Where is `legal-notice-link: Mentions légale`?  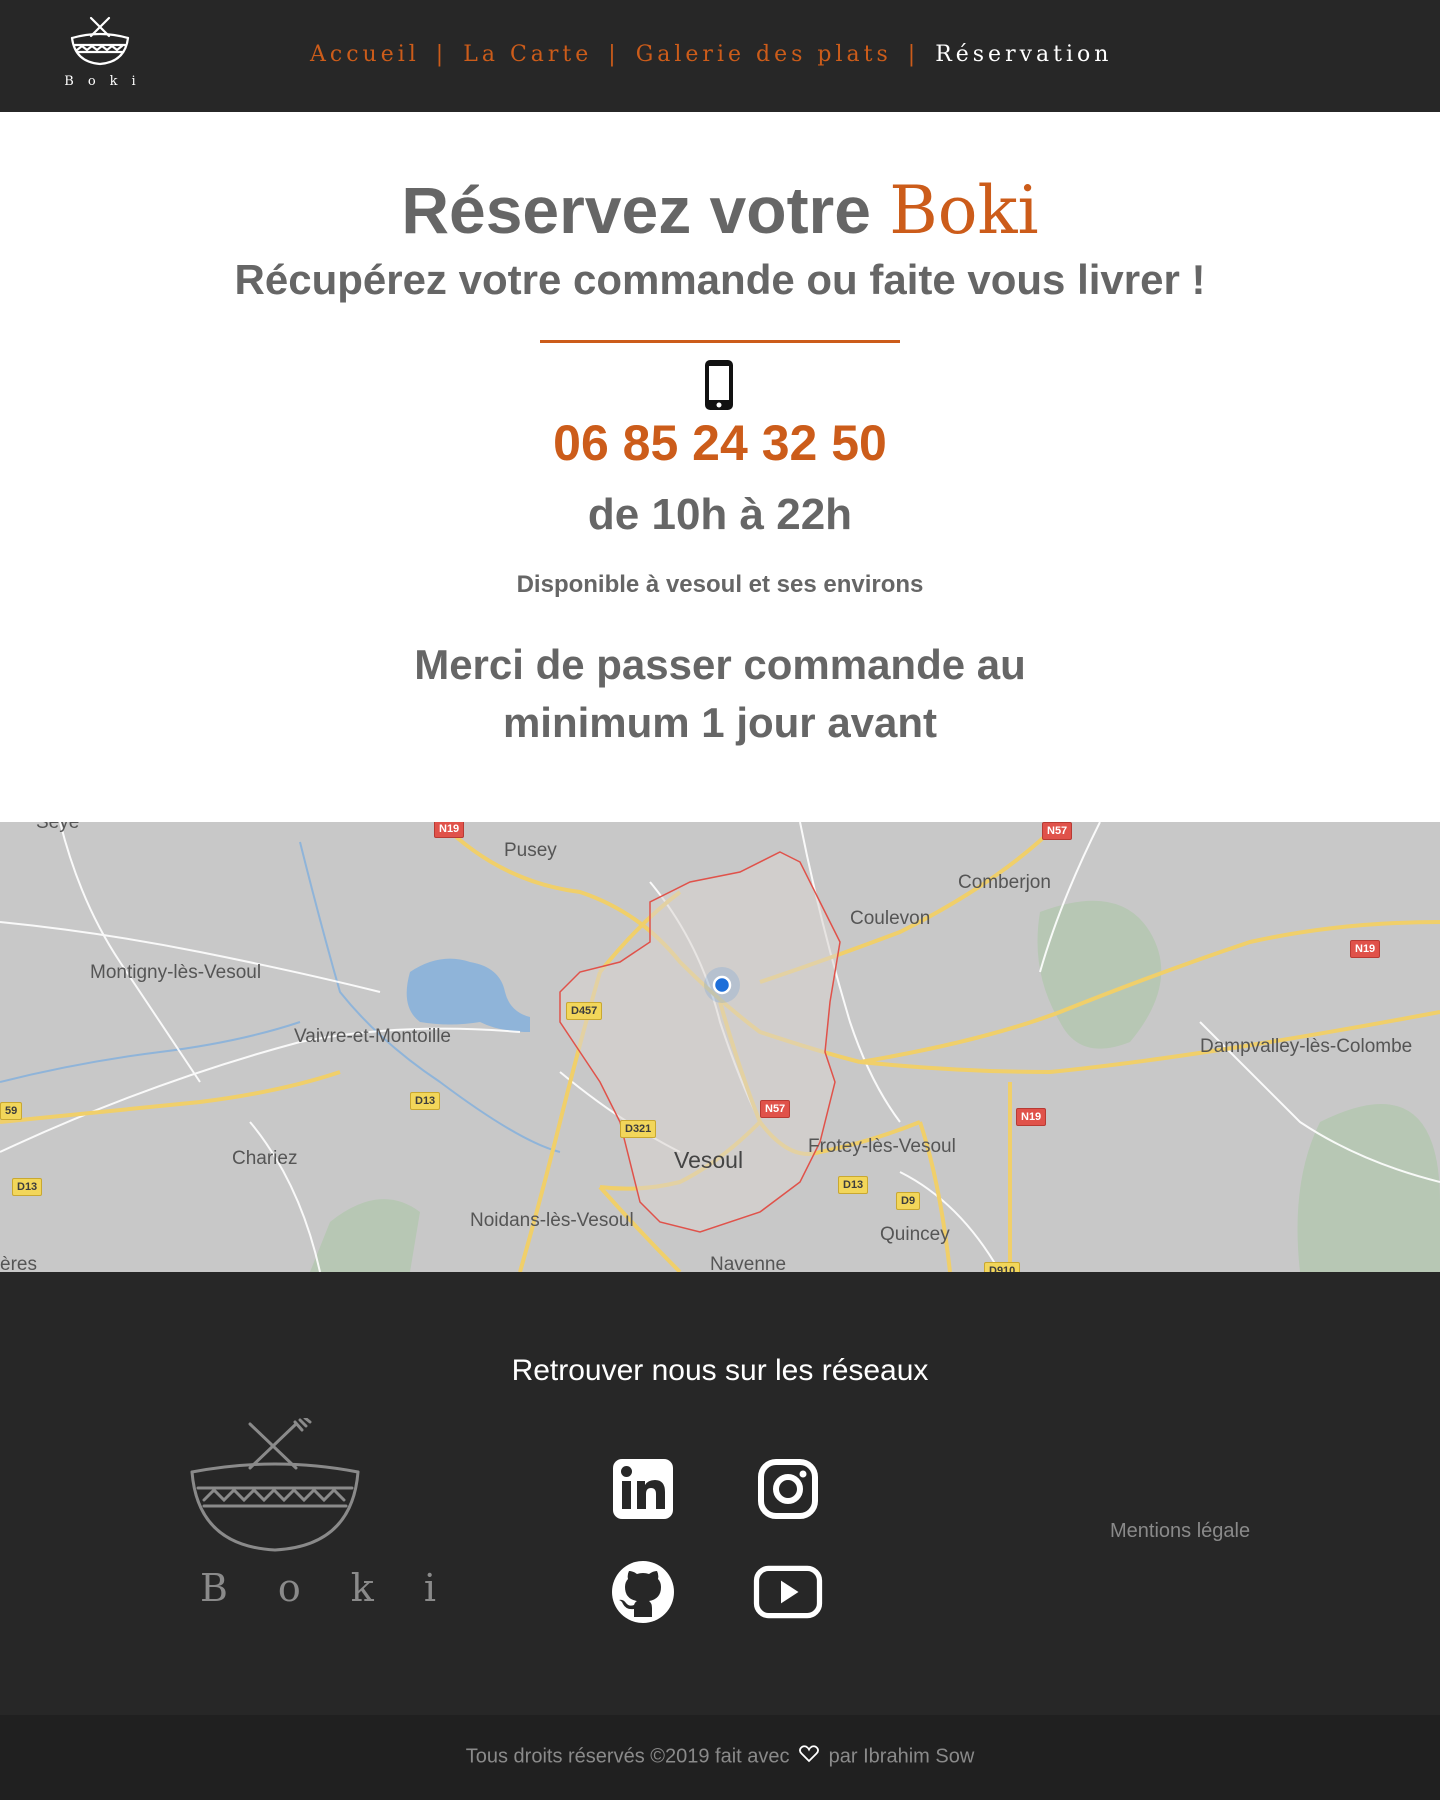 legal-notice-link: Mentions légale is located at coordinates (1180, 1531).